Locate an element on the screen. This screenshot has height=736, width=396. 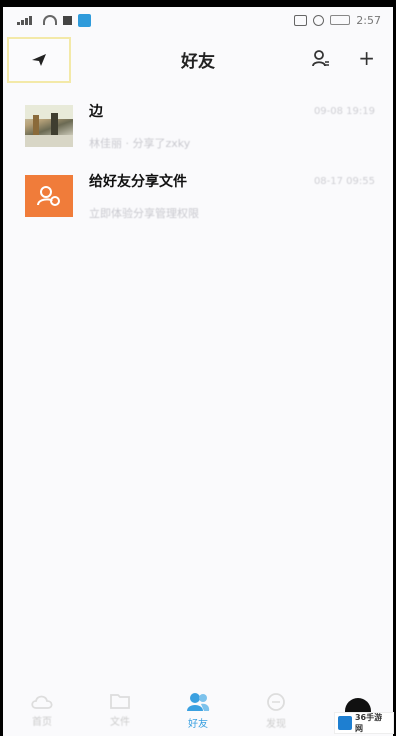
conversation-date: 09-08 19:19 is located at coordinates (344, 111).